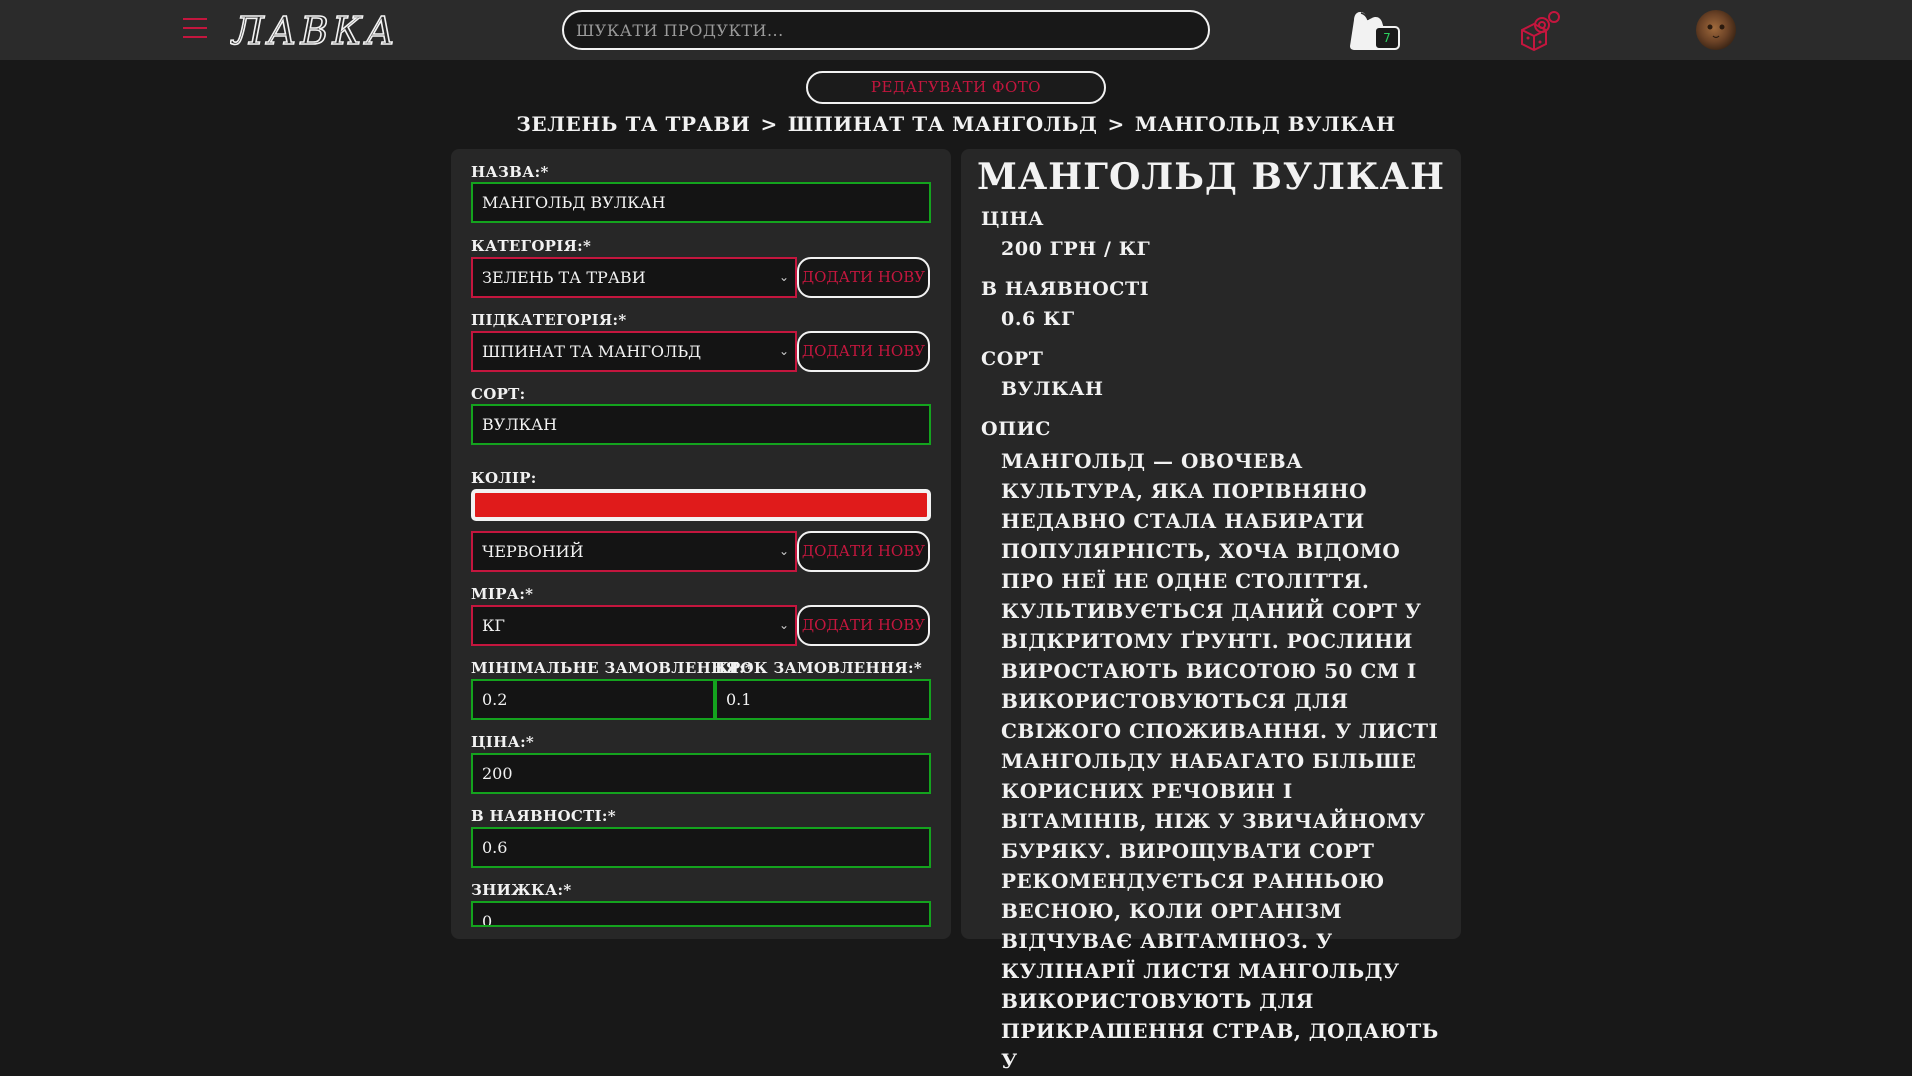 This screenshot has width=1912, height=1076. I want to click on preview-description-heading: ОПИС, so click(1016, 429).